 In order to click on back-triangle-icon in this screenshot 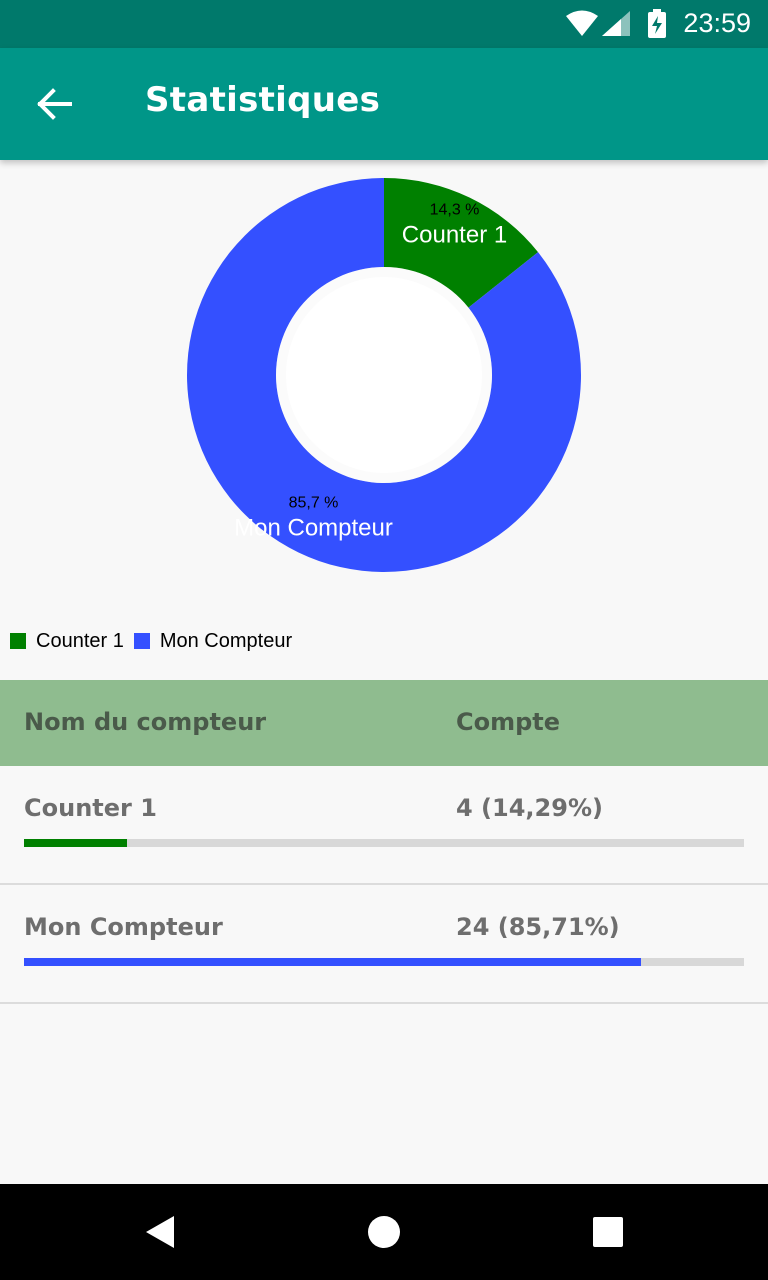, I will do `click(160, 1232)`.